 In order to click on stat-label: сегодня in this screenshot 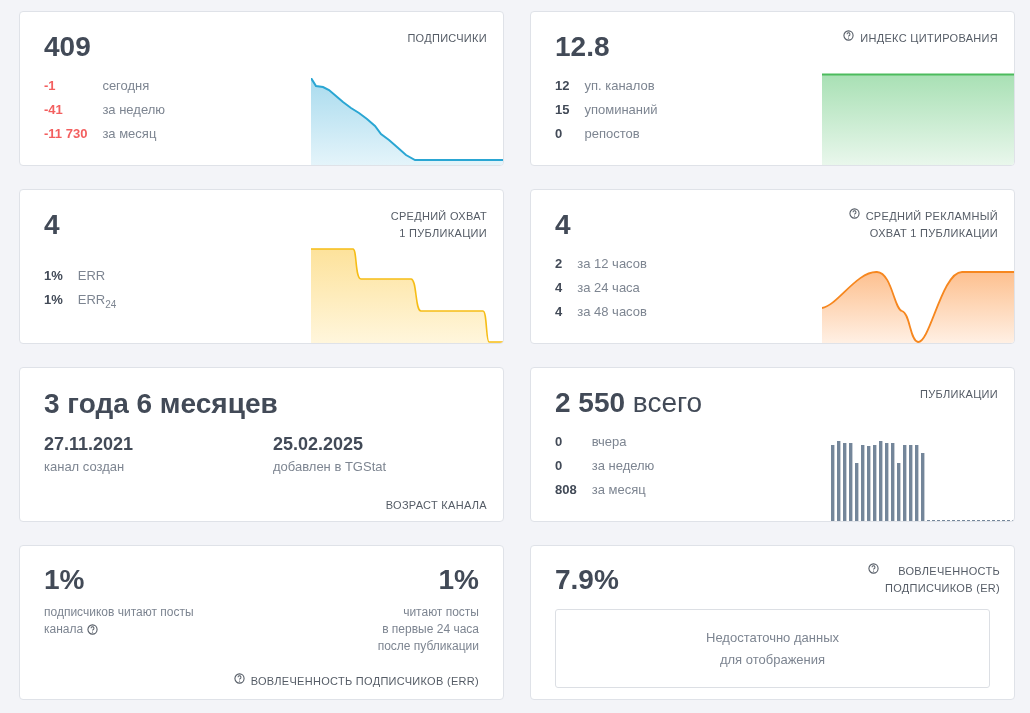, I will do `click(126, 86)`.